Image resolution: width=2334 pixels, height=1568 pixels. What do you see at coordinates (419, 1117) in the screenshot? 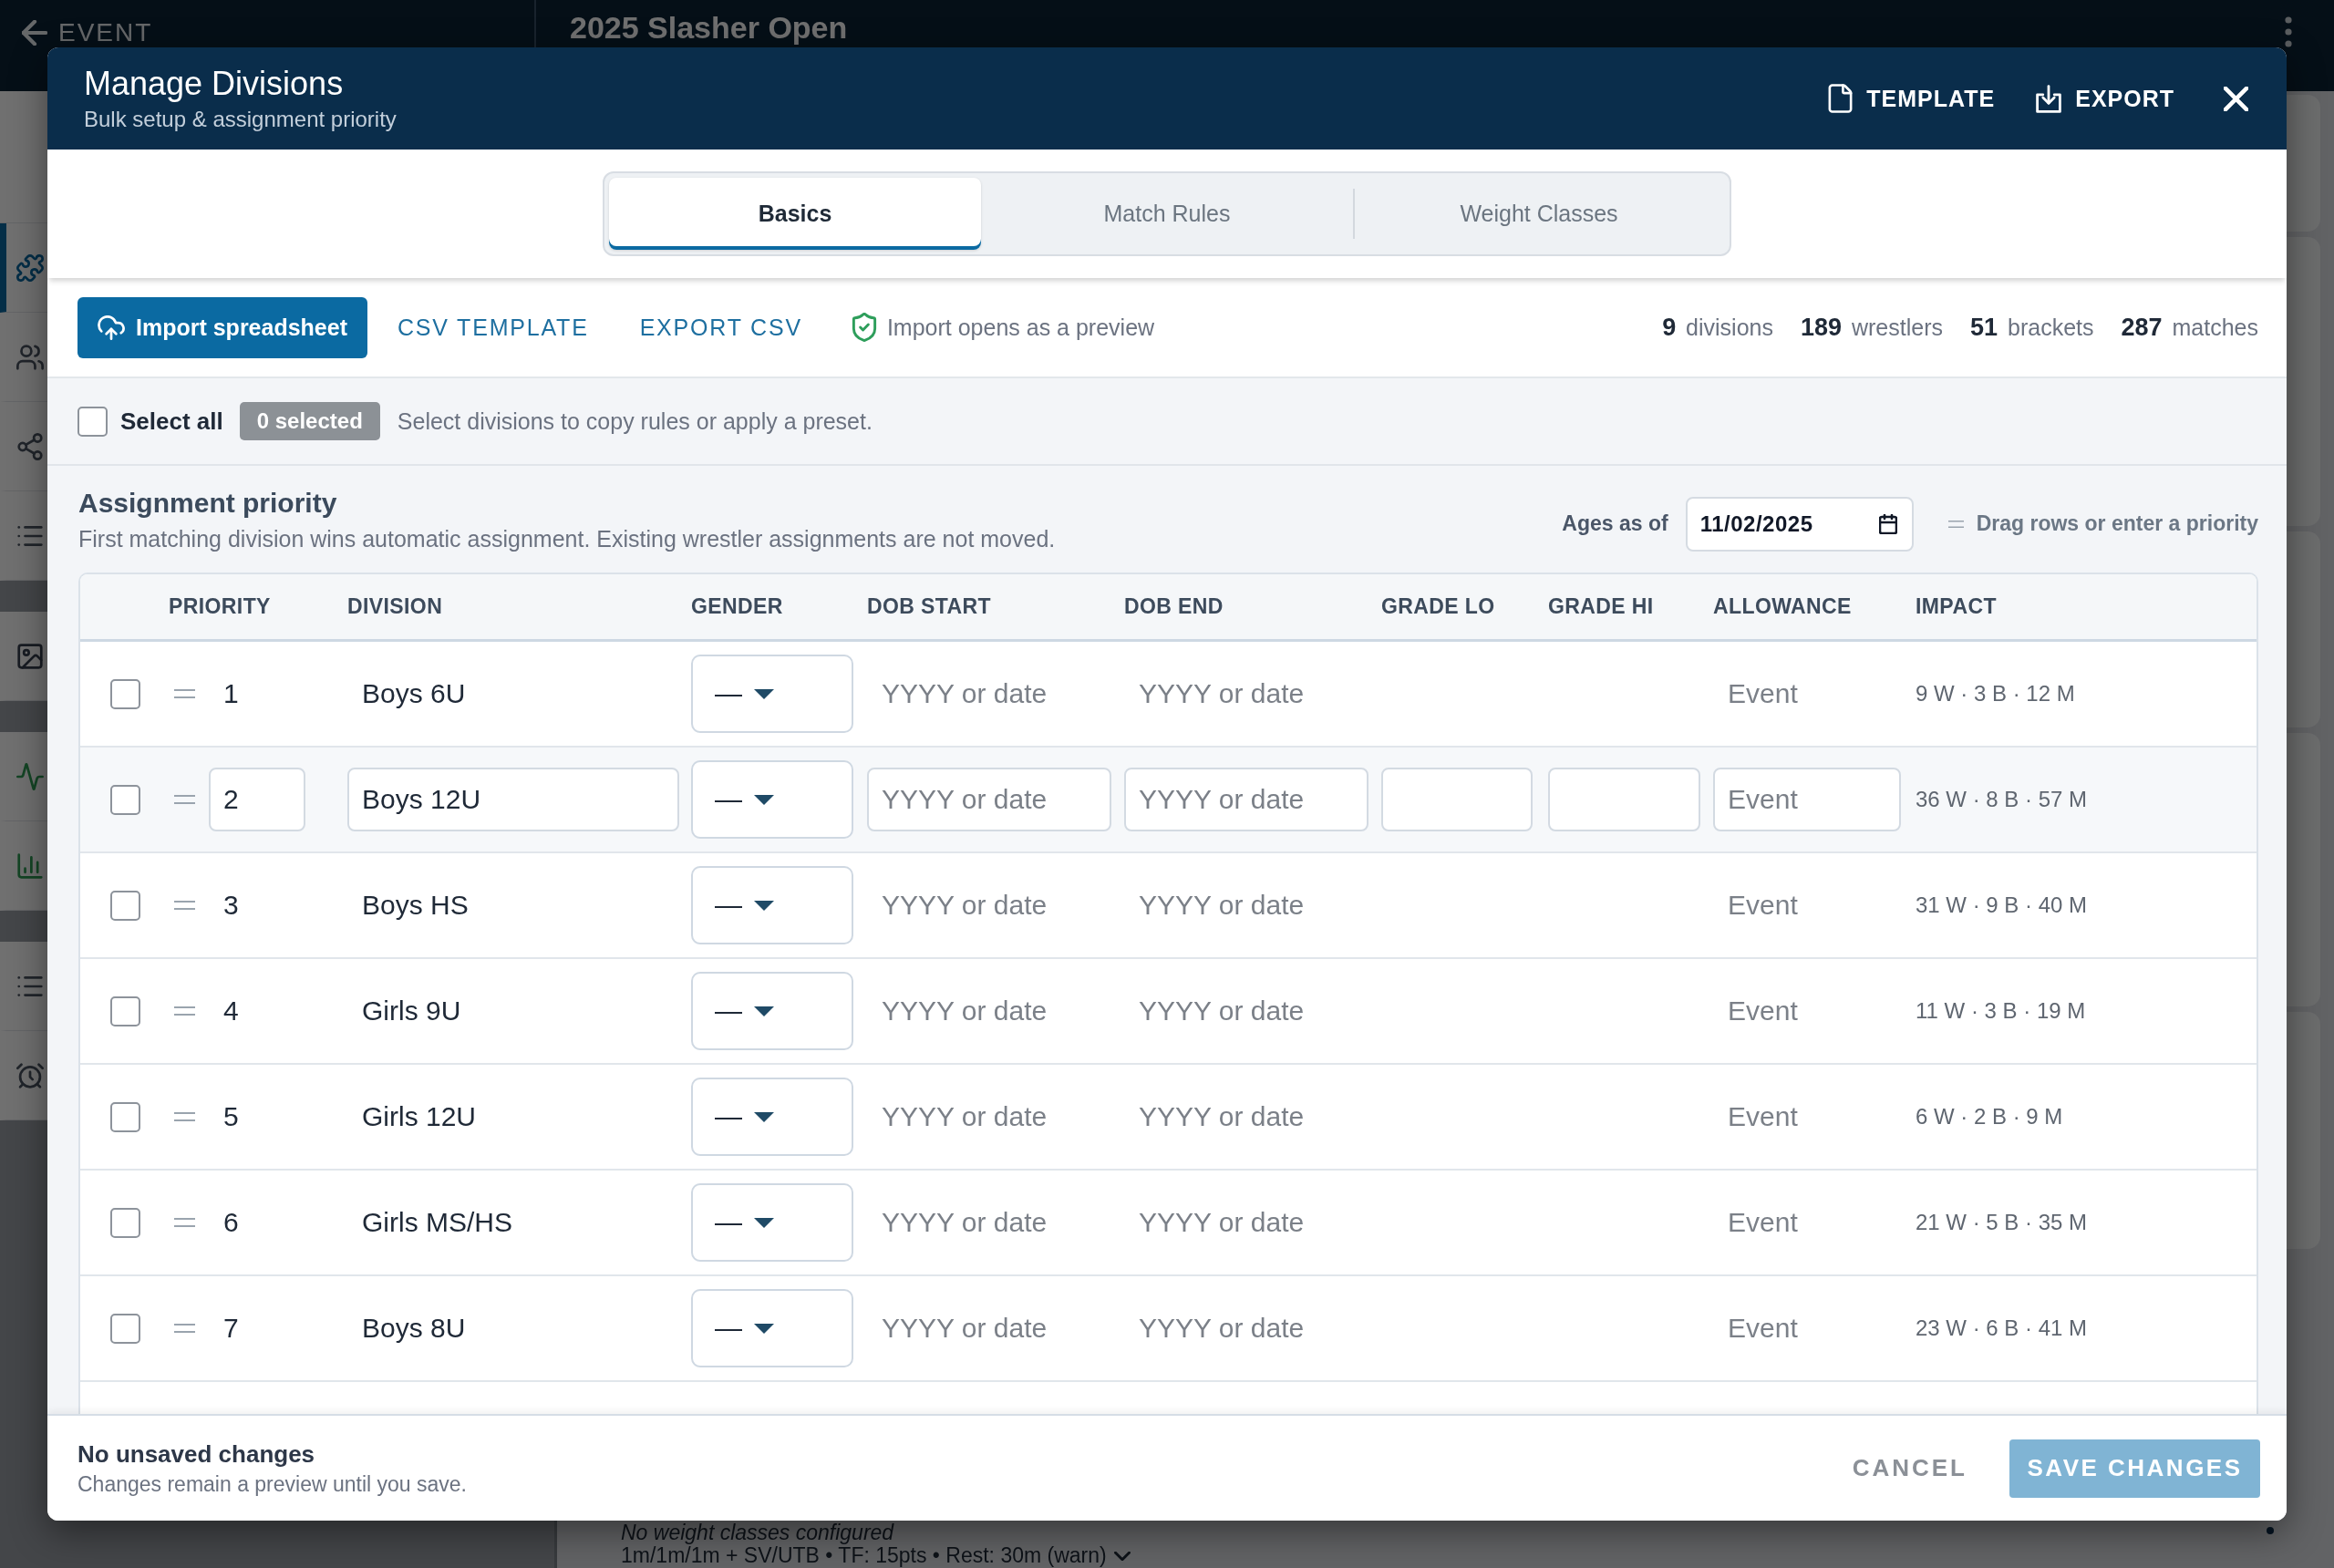
I see `division-input: Girls 12U` at bounding box center [419, 1117].